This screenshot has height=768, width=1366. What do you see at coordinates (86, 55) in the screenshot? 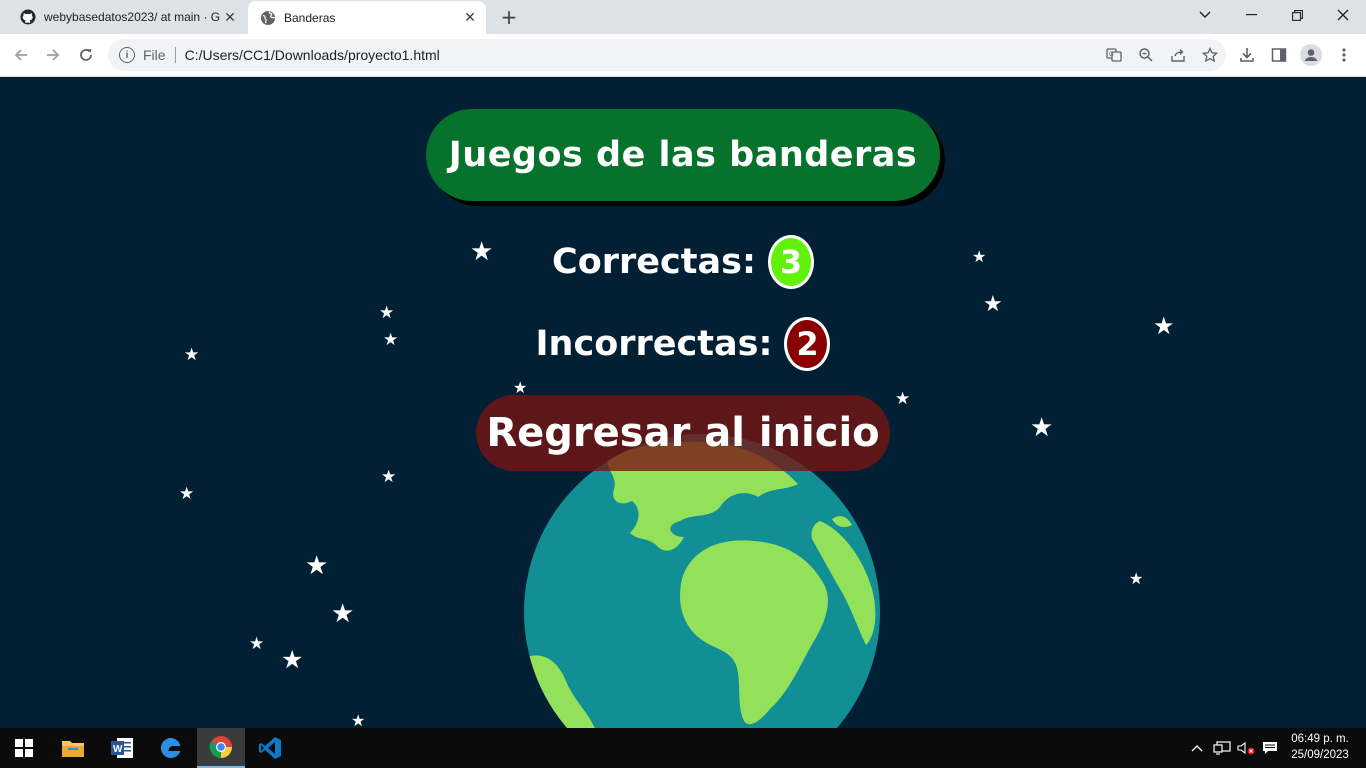
I see `reload-icon` at bounding box center [86, 55].